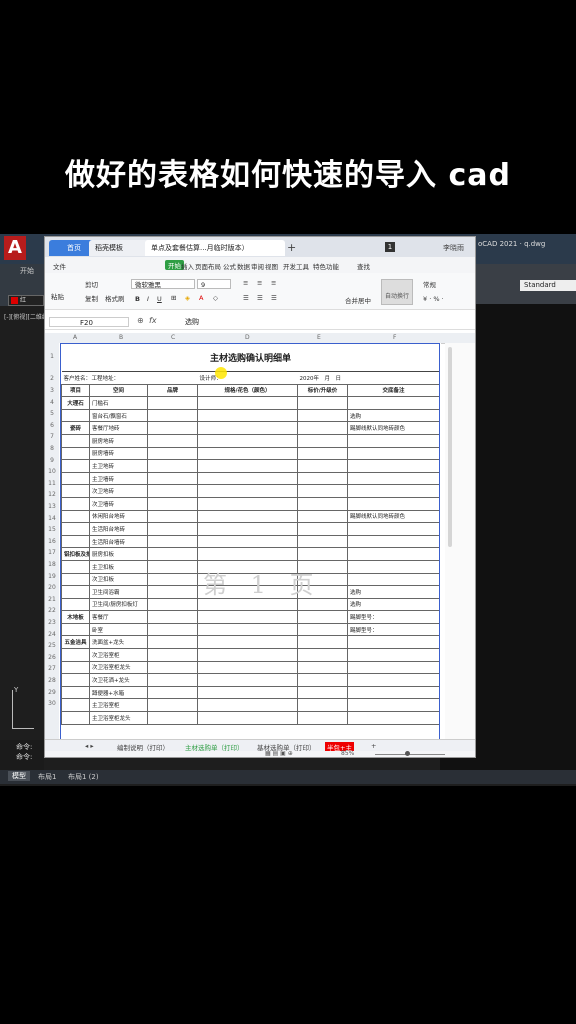 Image resolution: width=576 pixels, height=1024 pixels. Describe the element at coordinates (115, 298) in the screenshot. I see `format-painter-button: 格式刷` at that location.